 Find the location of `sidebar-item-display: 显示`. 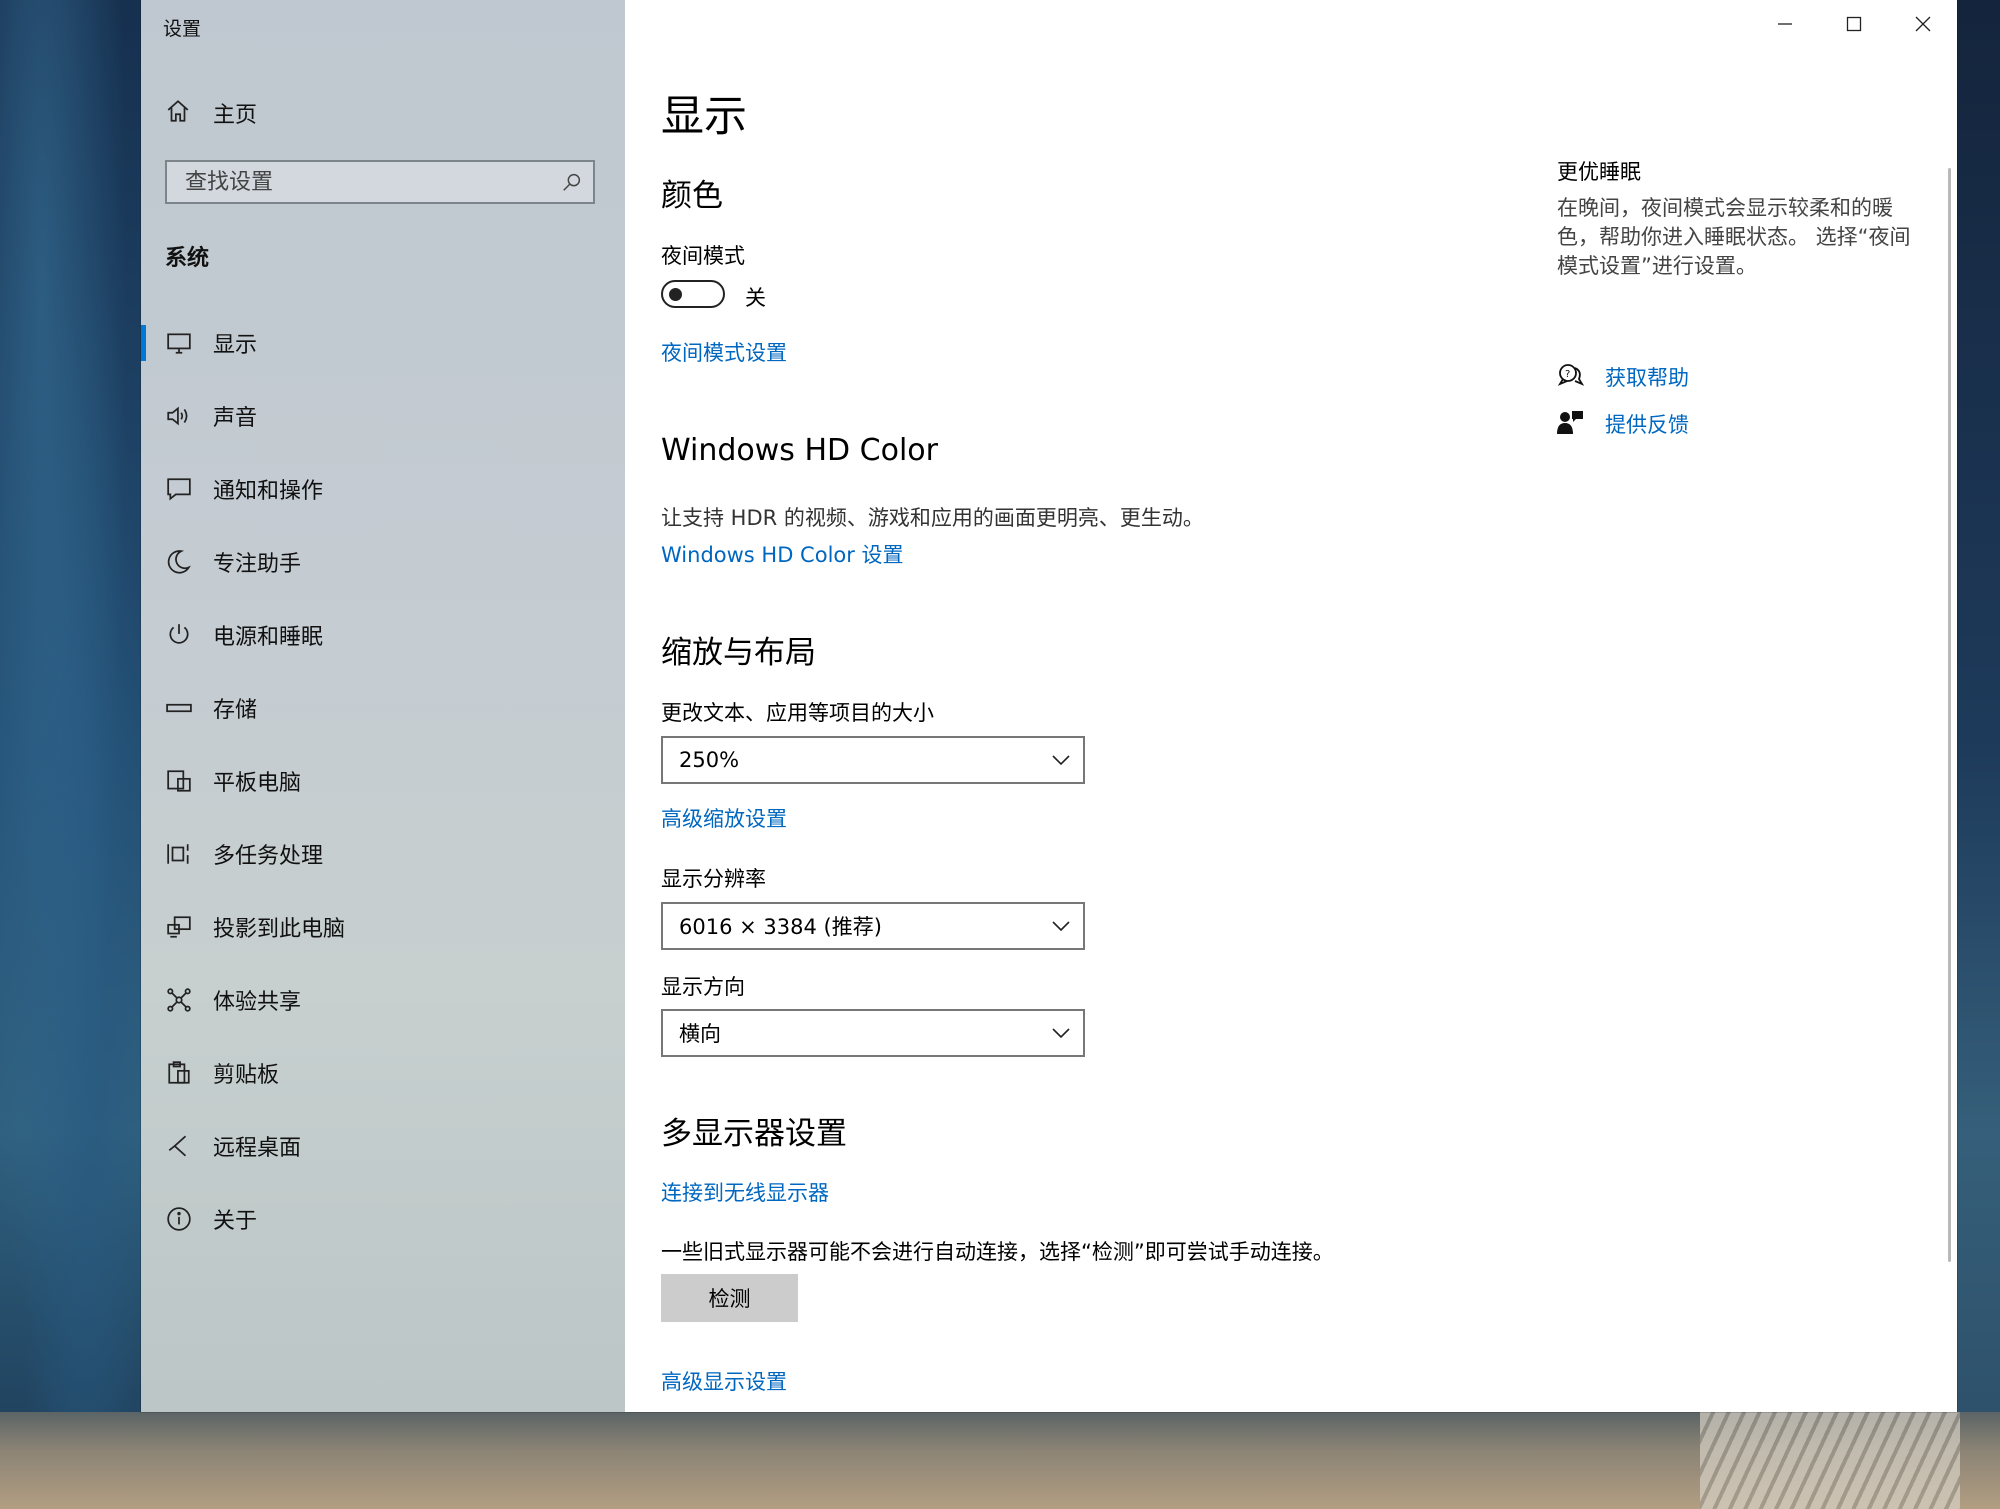

sidebar-item-display: 显示 is located at coordinates (383, 343).